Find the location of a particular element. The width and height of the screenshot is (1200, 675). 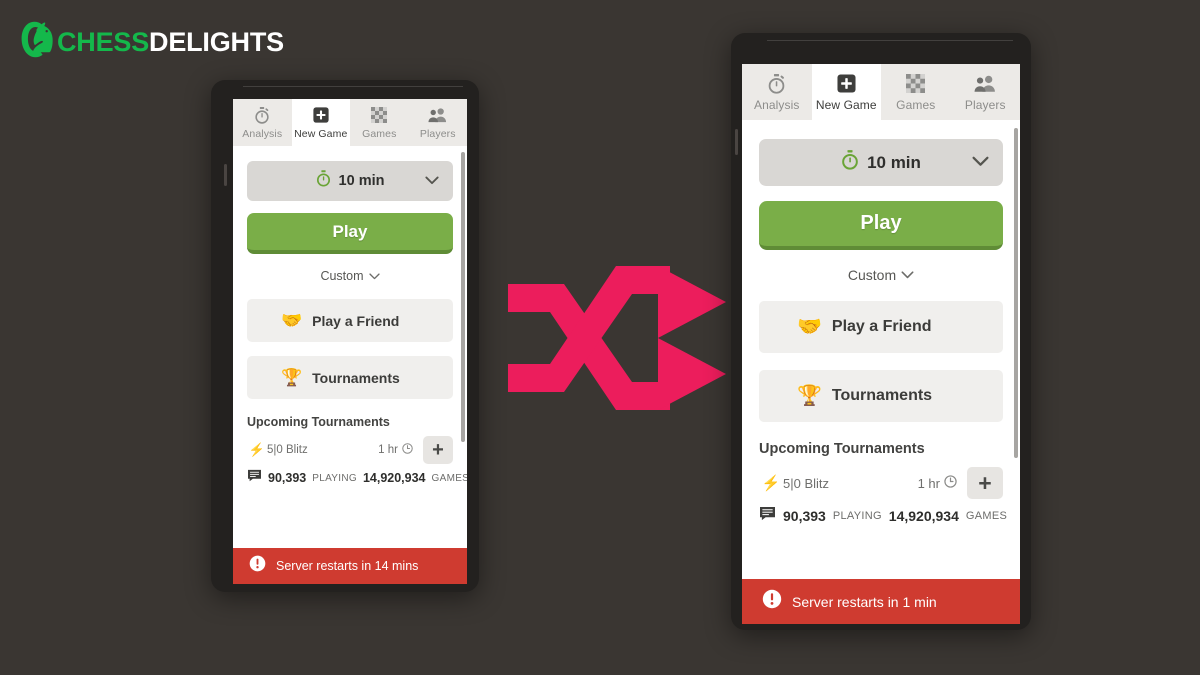

plus-square-icon is located at coordinates (321, 115).